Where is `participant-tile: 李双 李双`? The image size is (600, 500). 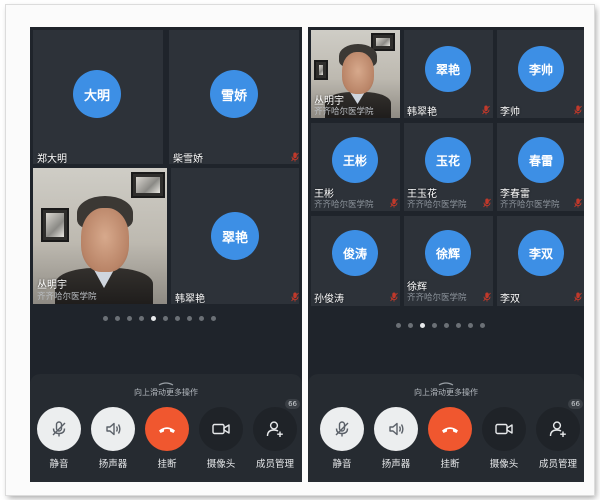 participant-tile: 李双 李双 is located at coordinates (540, 261).